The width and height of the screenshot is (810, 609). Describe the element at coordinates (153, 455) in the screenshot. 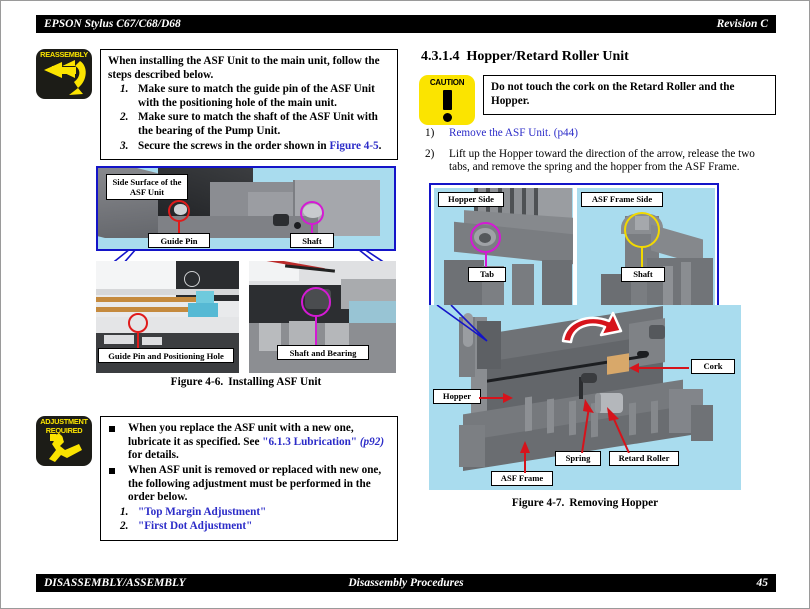

I see `bullet-text-tail: for details.` at that location.